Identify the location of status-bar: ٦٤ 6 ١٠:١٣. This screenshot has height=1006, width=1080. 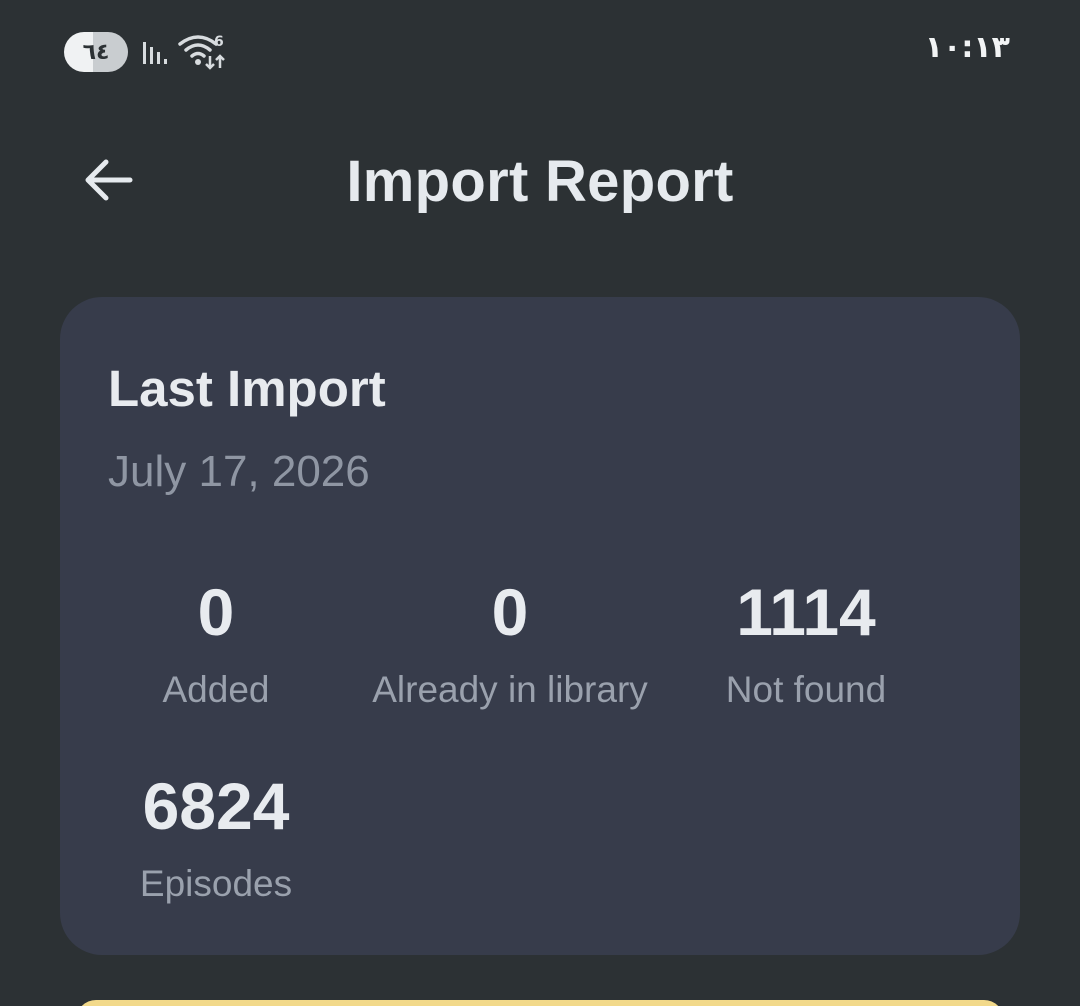
(540, 52).